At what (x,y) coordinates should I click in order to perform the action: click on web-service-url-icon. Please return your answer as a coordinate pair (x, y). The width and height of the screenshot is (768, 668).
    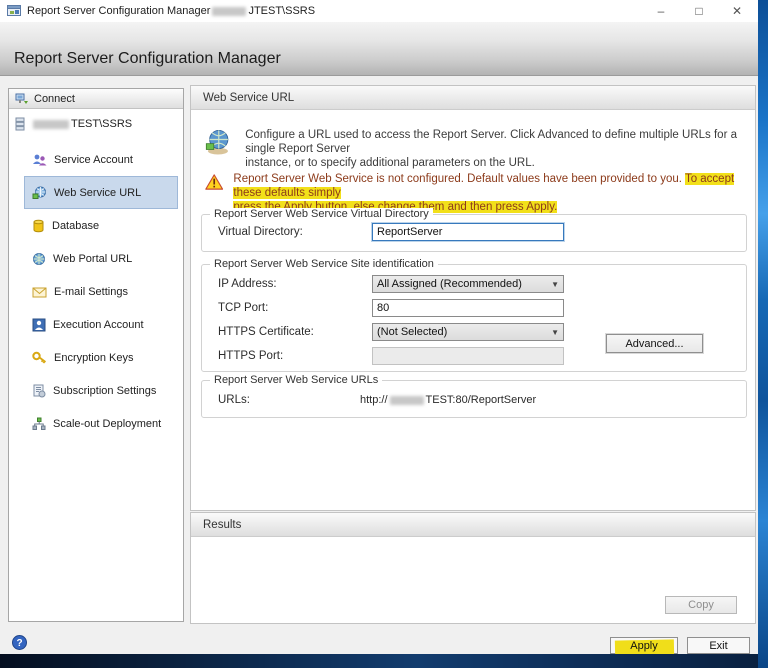
    Looking at the image, I should click on (39, 192).